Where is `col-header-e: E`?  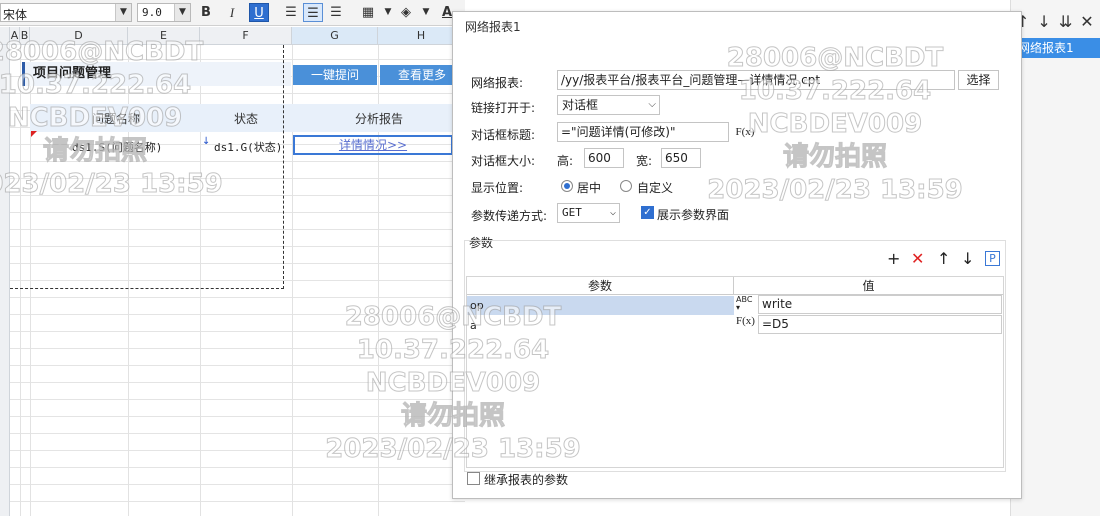 col-header-e: E is located at coordinates (164, 36).